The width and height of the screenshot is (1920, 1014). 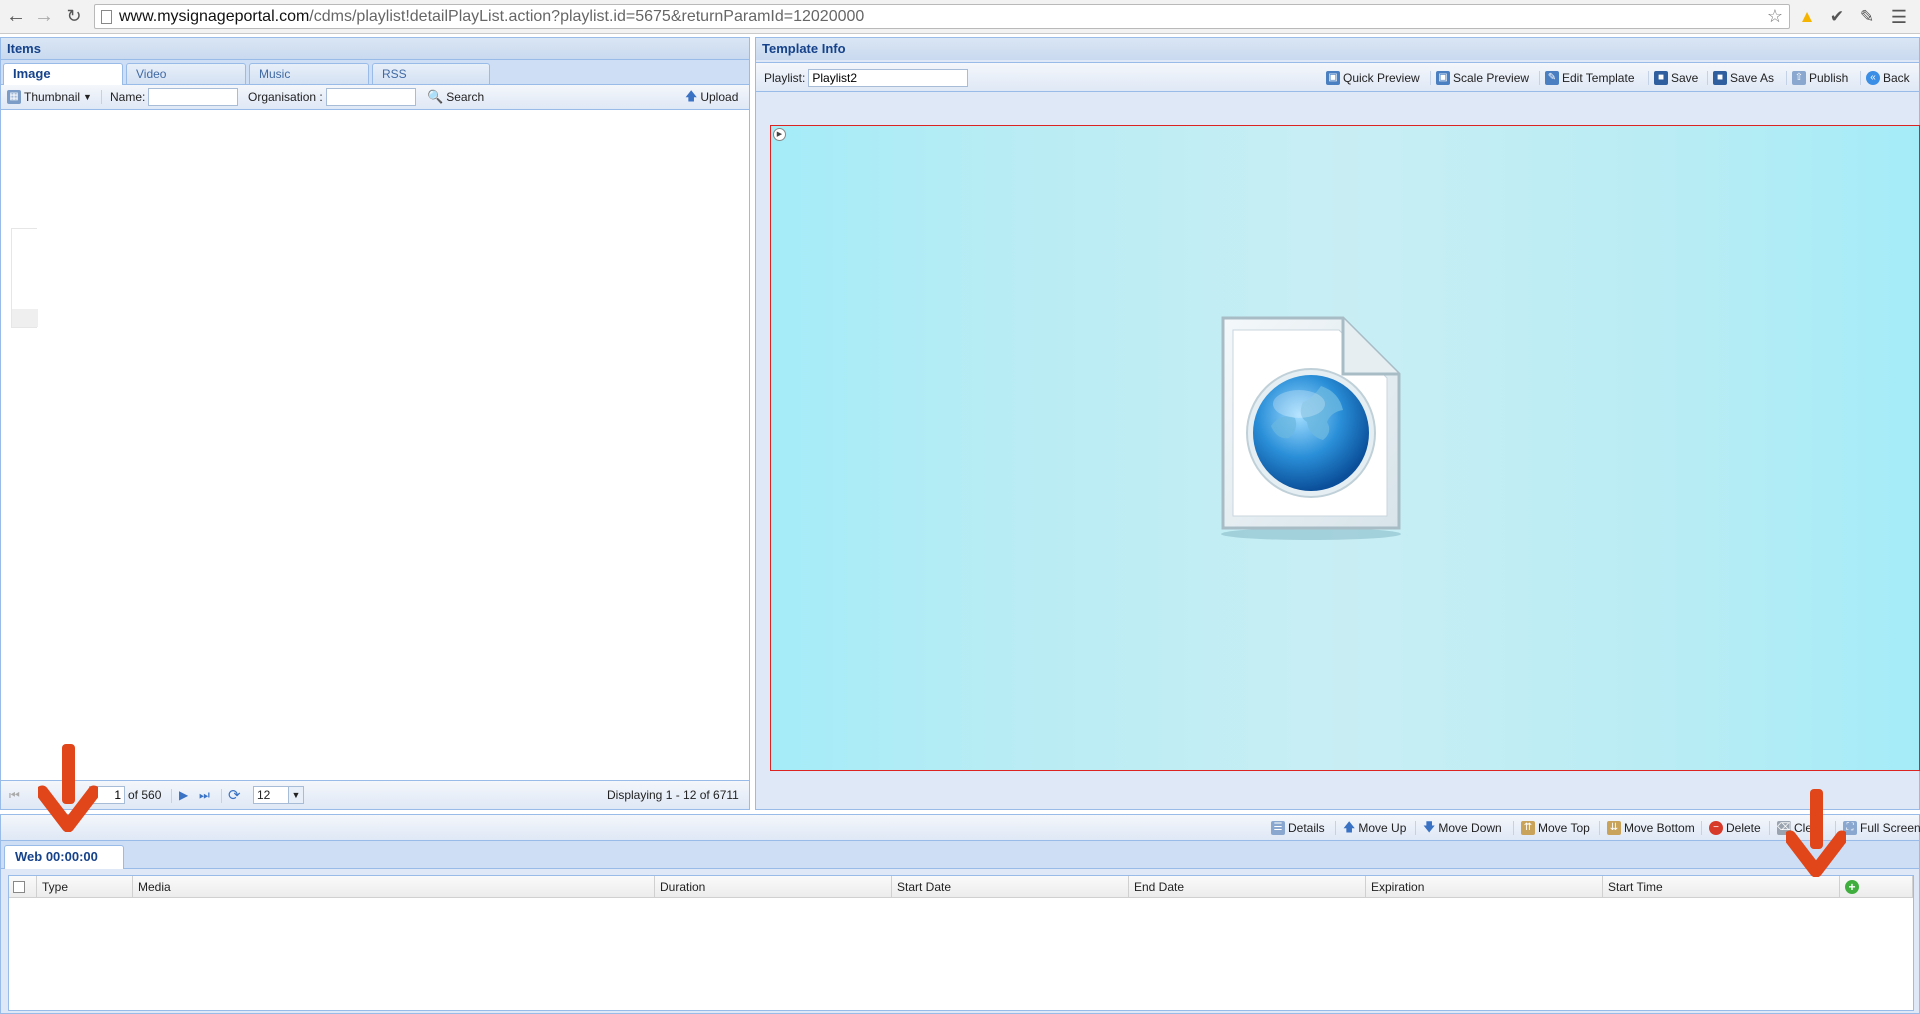 I want to click on column-media: Media, so click(x=394, y=887).